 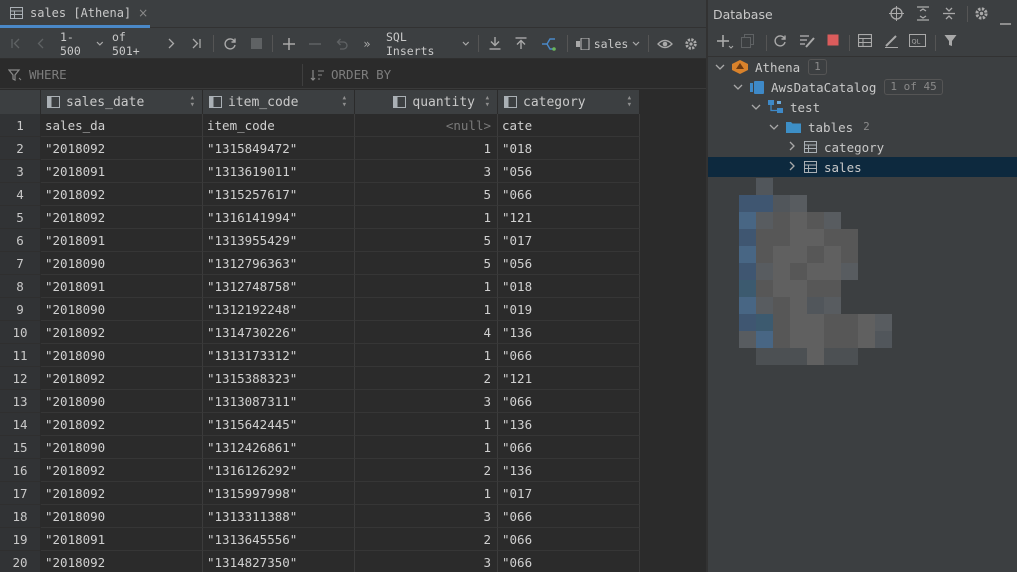 What do you see at coordinates (725, 43) in the screenshot?
I see `add-icon` at bounding box center [725, 43].